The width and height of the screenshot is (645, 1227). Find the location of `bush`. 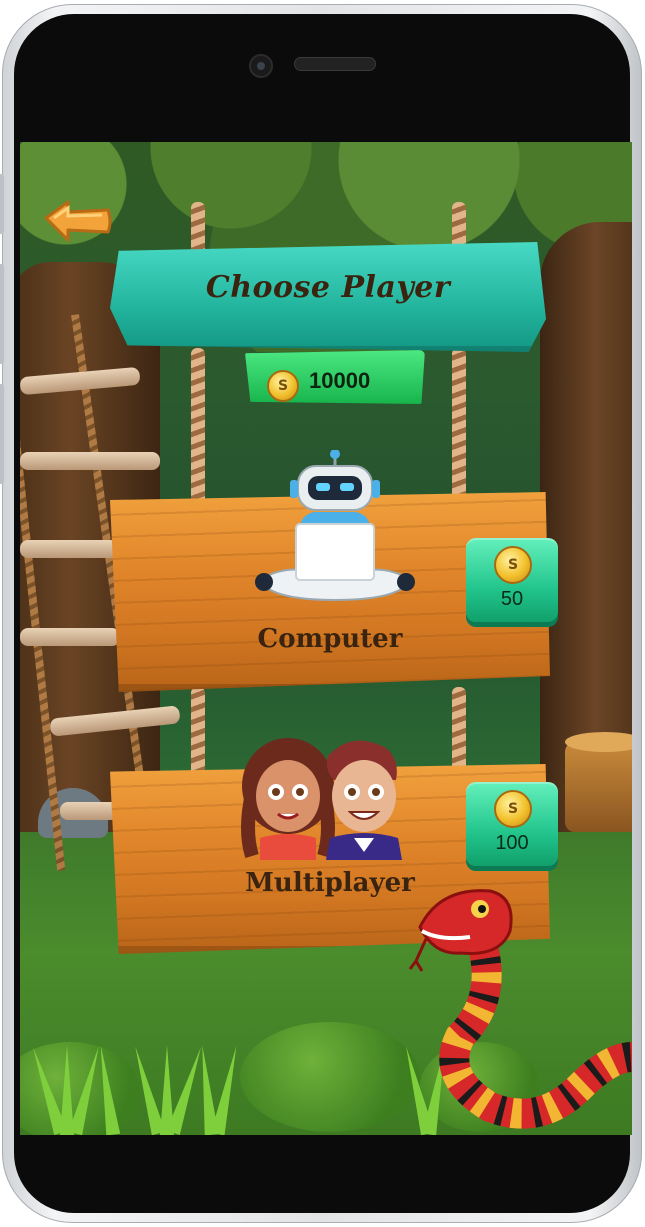

bush is located at coordinates (330, 1077).